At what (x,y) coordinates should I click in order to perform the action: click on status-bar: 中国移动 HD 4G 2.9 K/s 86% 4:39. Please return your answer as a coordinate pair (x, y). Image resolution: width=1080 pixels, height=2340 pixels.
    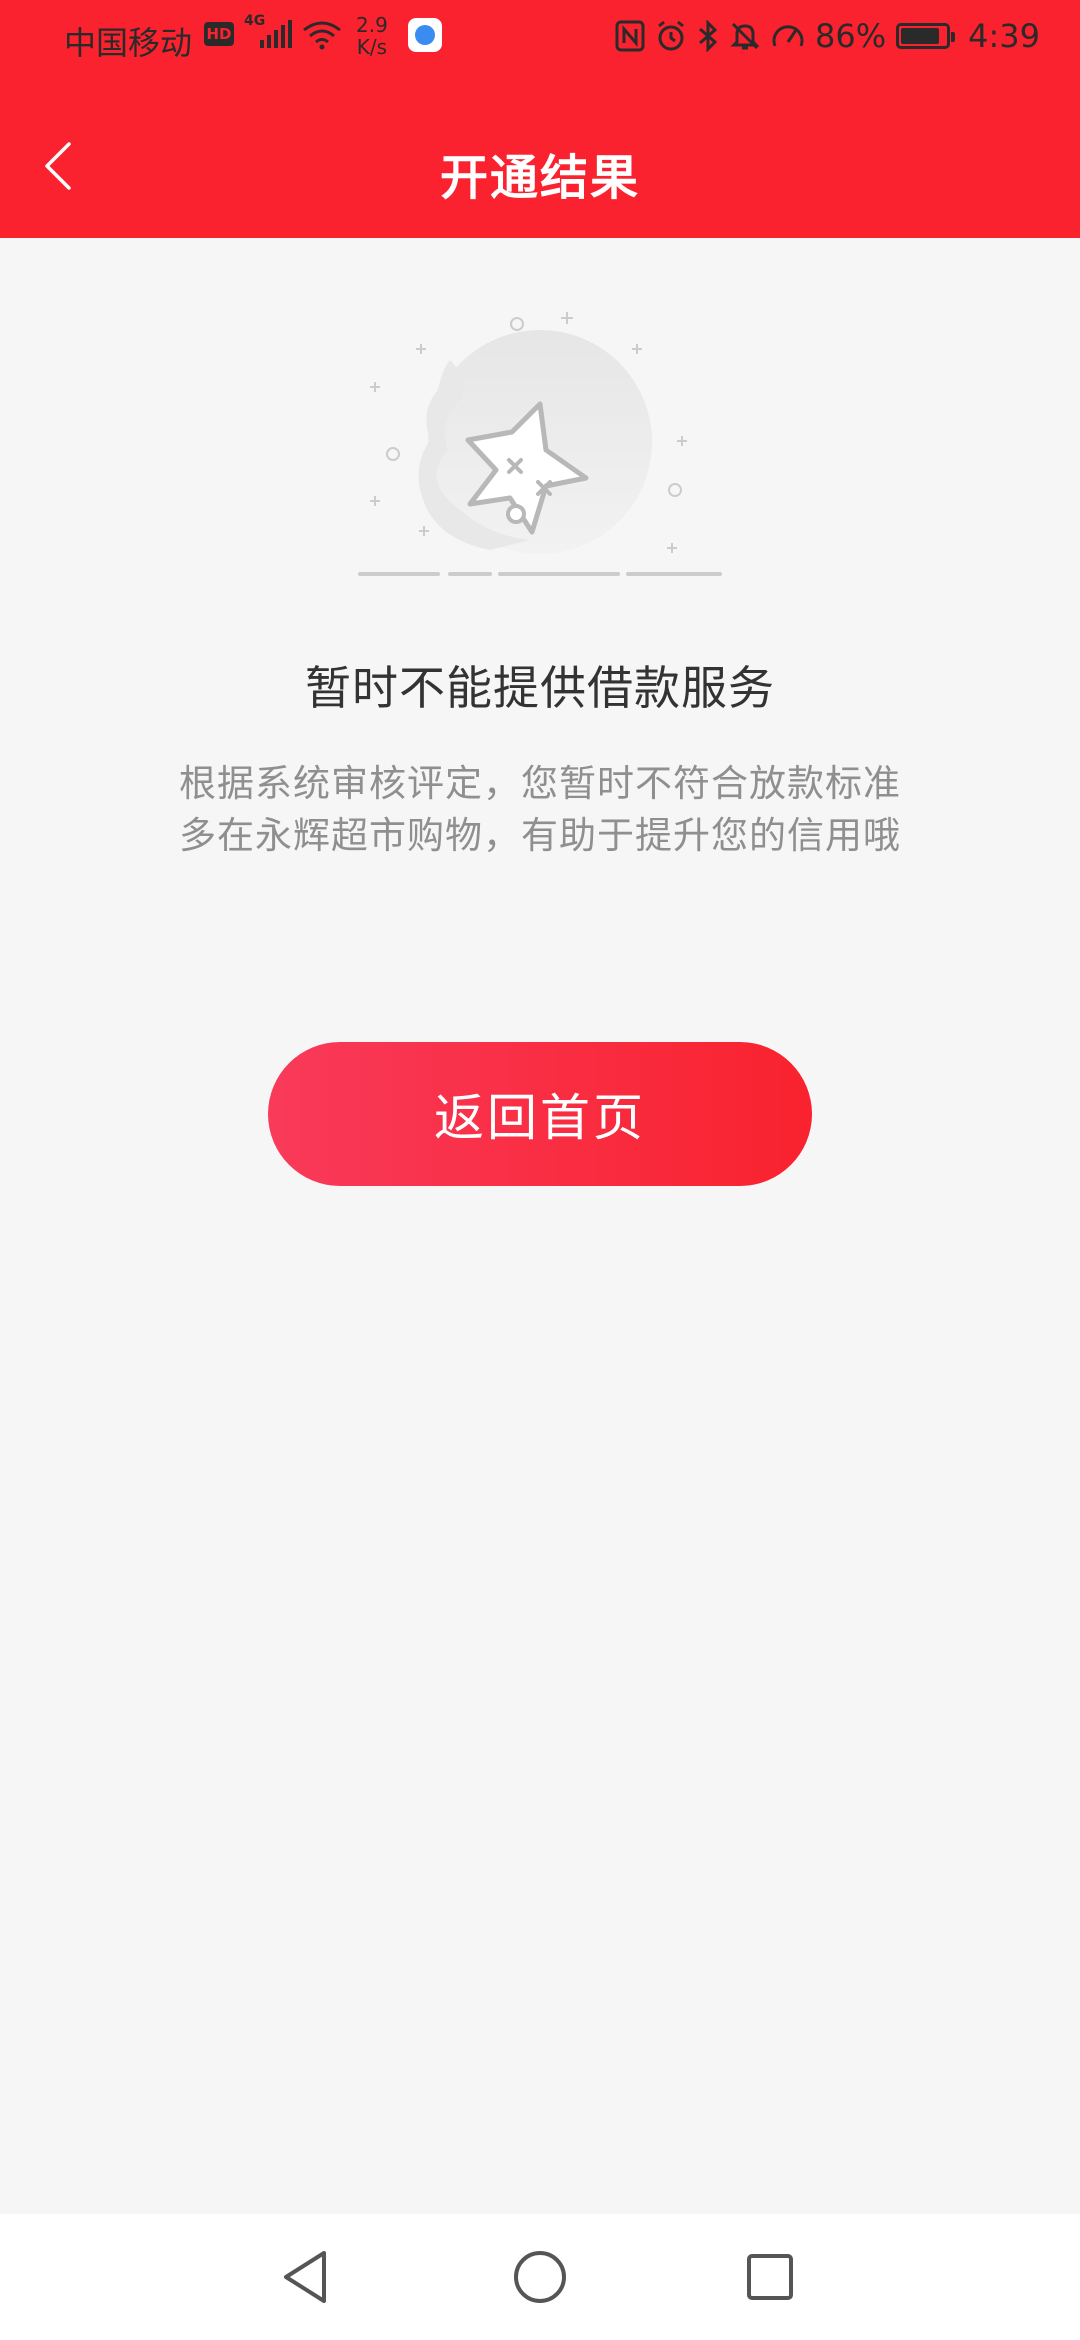
    Looking at the image, I should click on (540, 38).